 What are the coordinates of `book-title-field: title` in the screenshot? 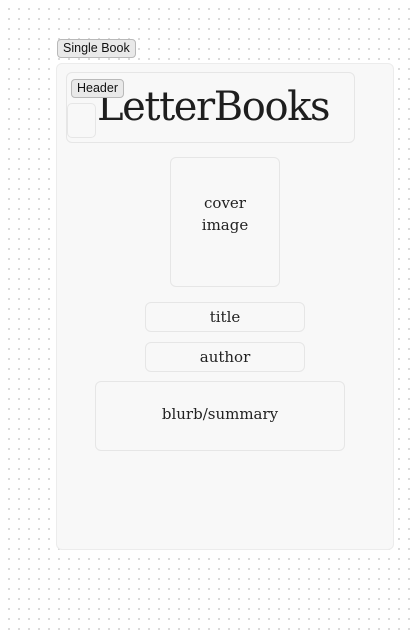 It's located at (225, 317).